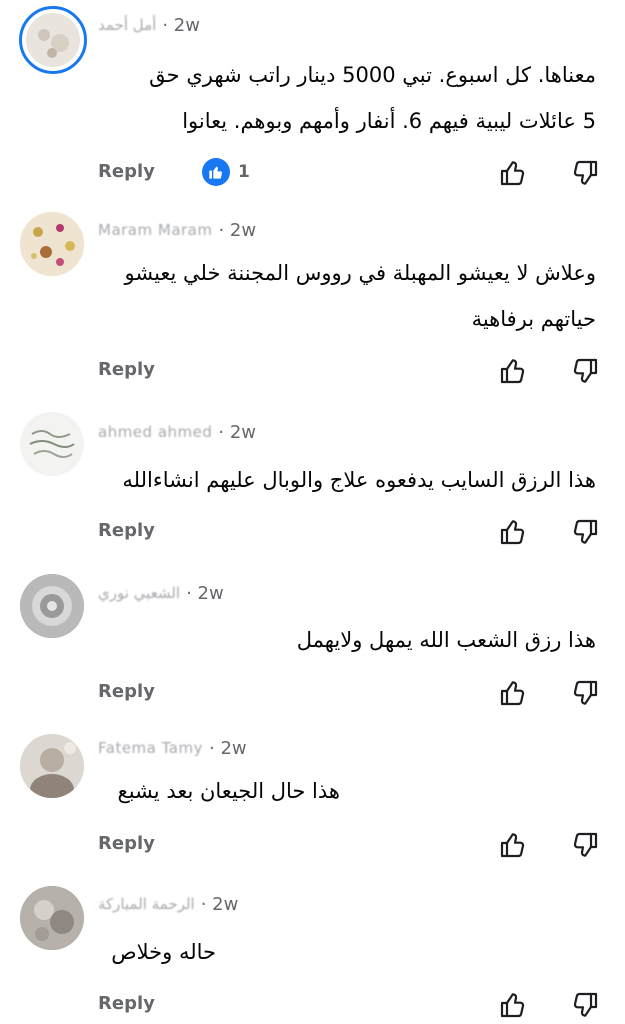 Image resolution: width=625 pixels, height=1024 pixels. What do you see at coordinates (139, 593) in the screenshot?
I see `comment-author: الشعبي نوري` at bounding box center [139, 593].